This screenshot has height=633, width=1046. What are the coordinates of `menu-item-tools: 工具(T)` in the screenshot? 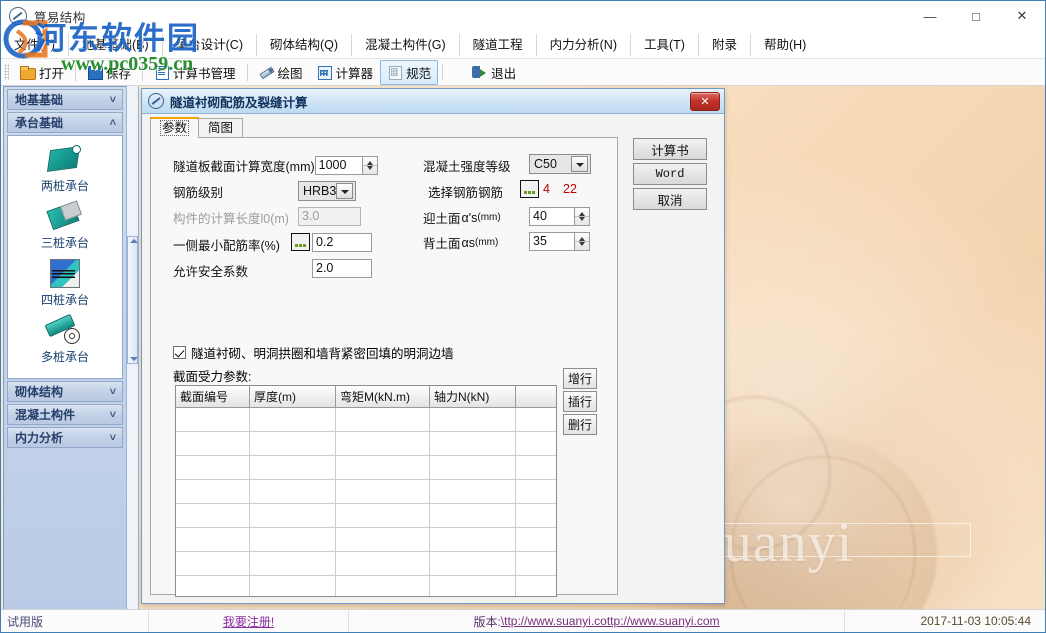 It's located at (665, 45).